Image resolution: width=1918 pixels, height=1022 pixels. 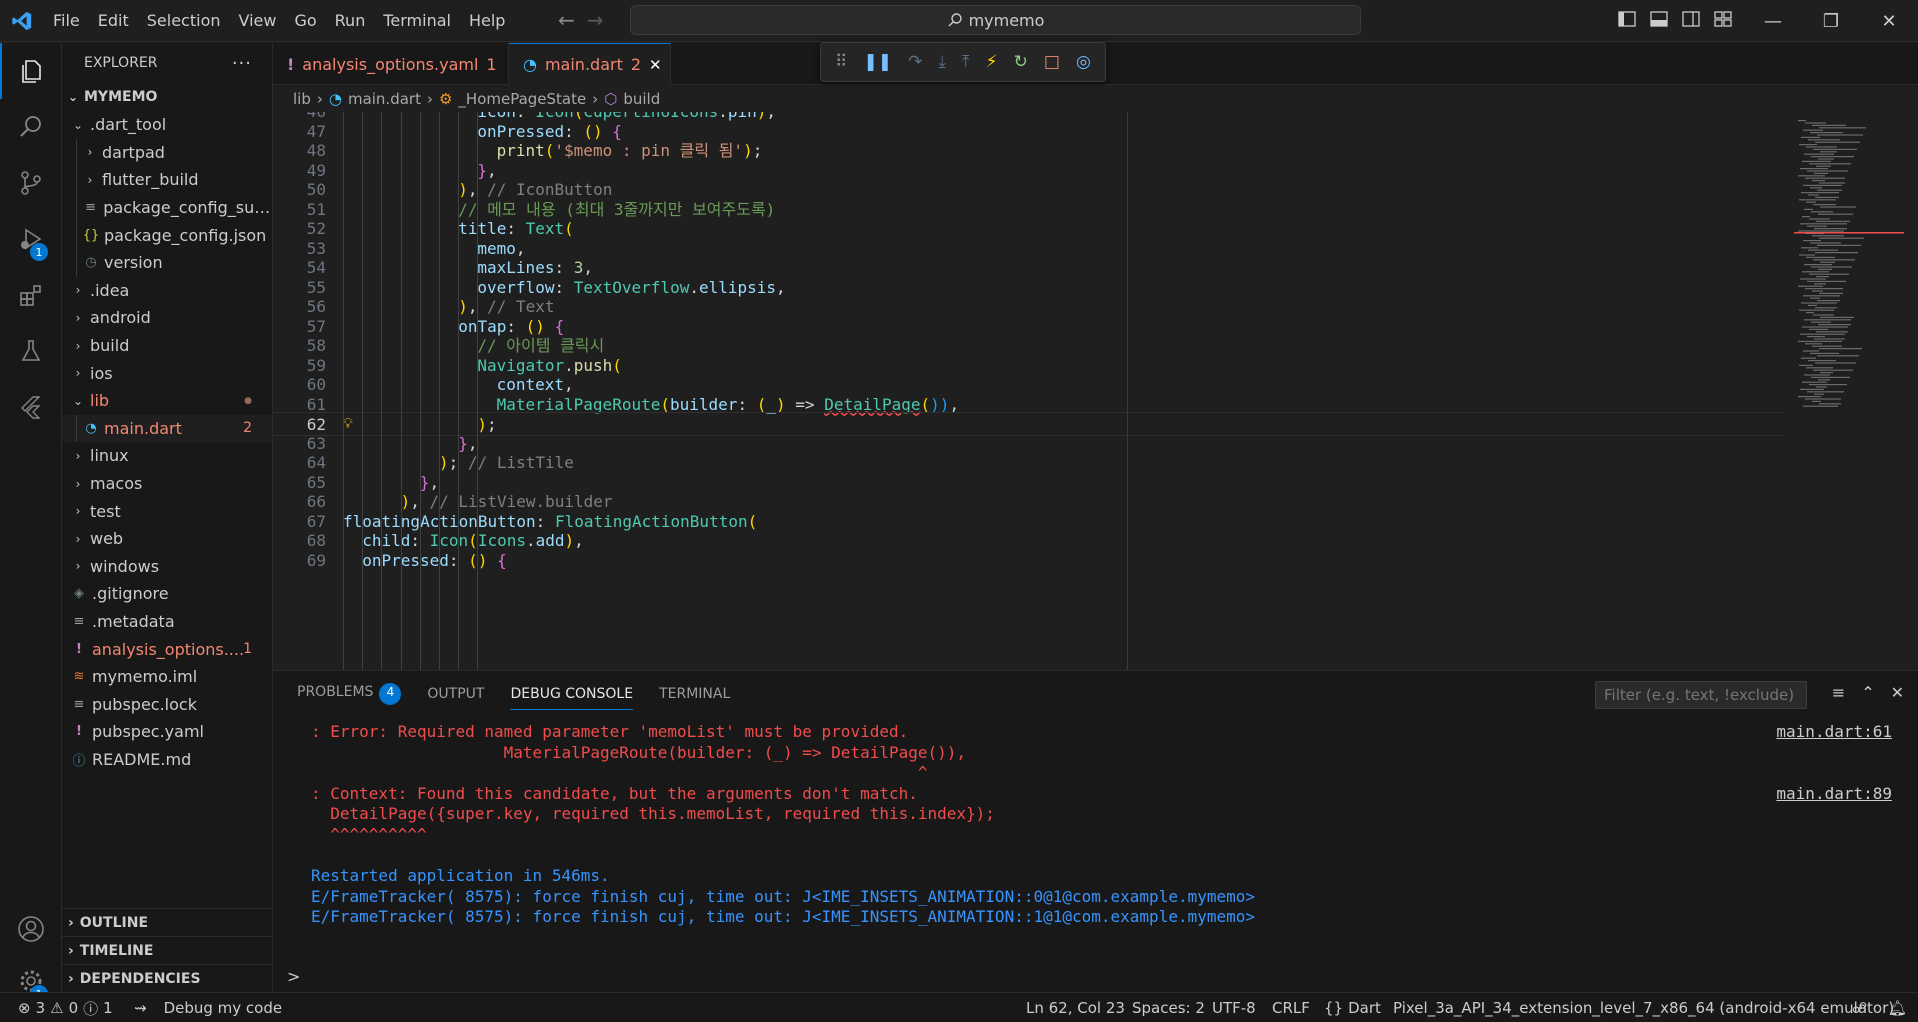 What do you see at coordinates (31, 295) in the screenshot?
I see `extensions-activity` at bounding box center [31, 295].